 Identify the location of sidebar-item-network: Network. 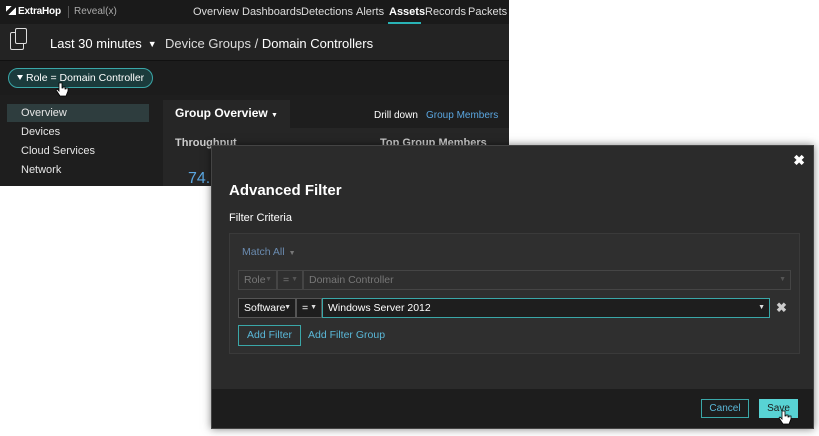
(78, 170).